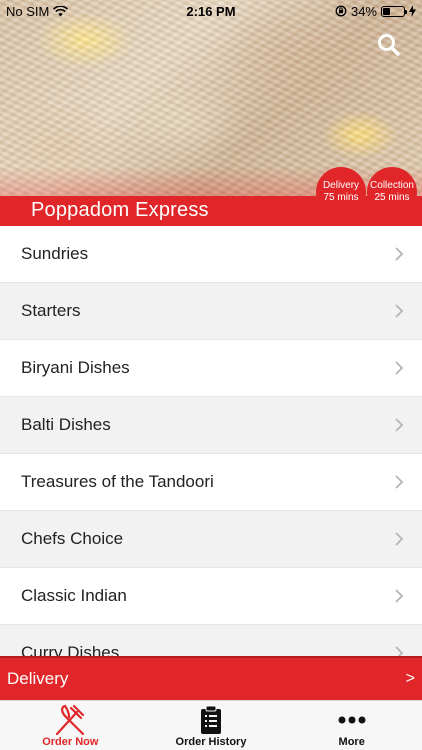 The height and width of the screenshot is (750, 422). Describe the element at coordinates (211, 678) in the screenshot. I see `delivery-mode-bar: Delivery >` at that location.